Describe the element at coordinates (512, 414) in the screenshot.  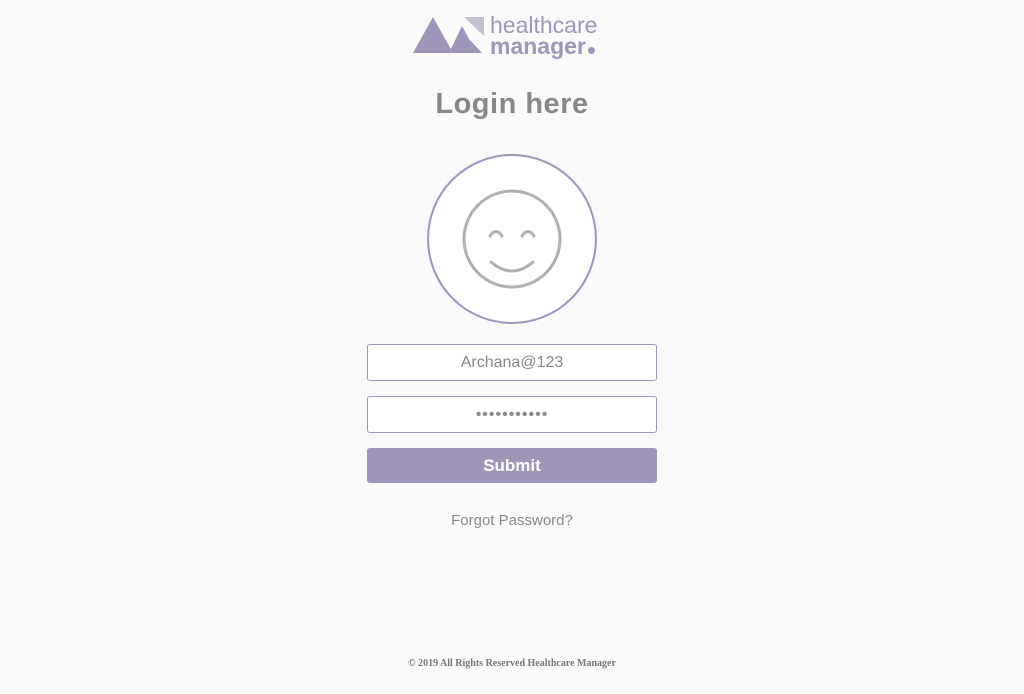
I see `password-input` at that location.